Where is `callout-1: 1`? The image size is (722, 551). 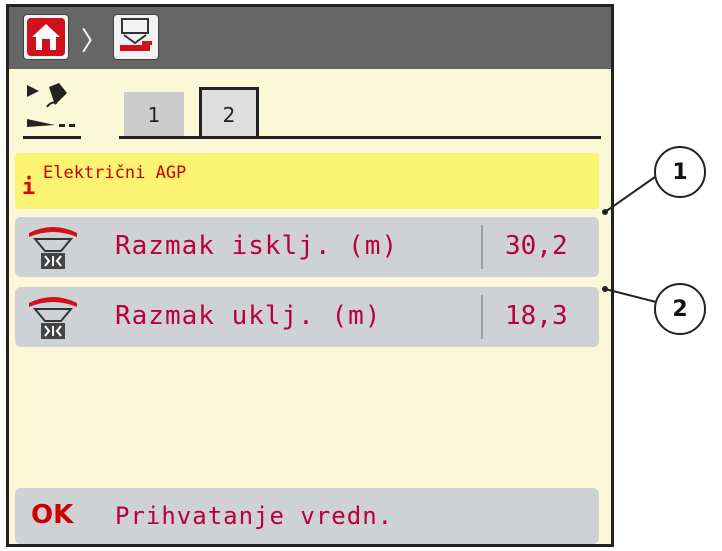 callout-1: 1 is located at coordinates (680, 172).